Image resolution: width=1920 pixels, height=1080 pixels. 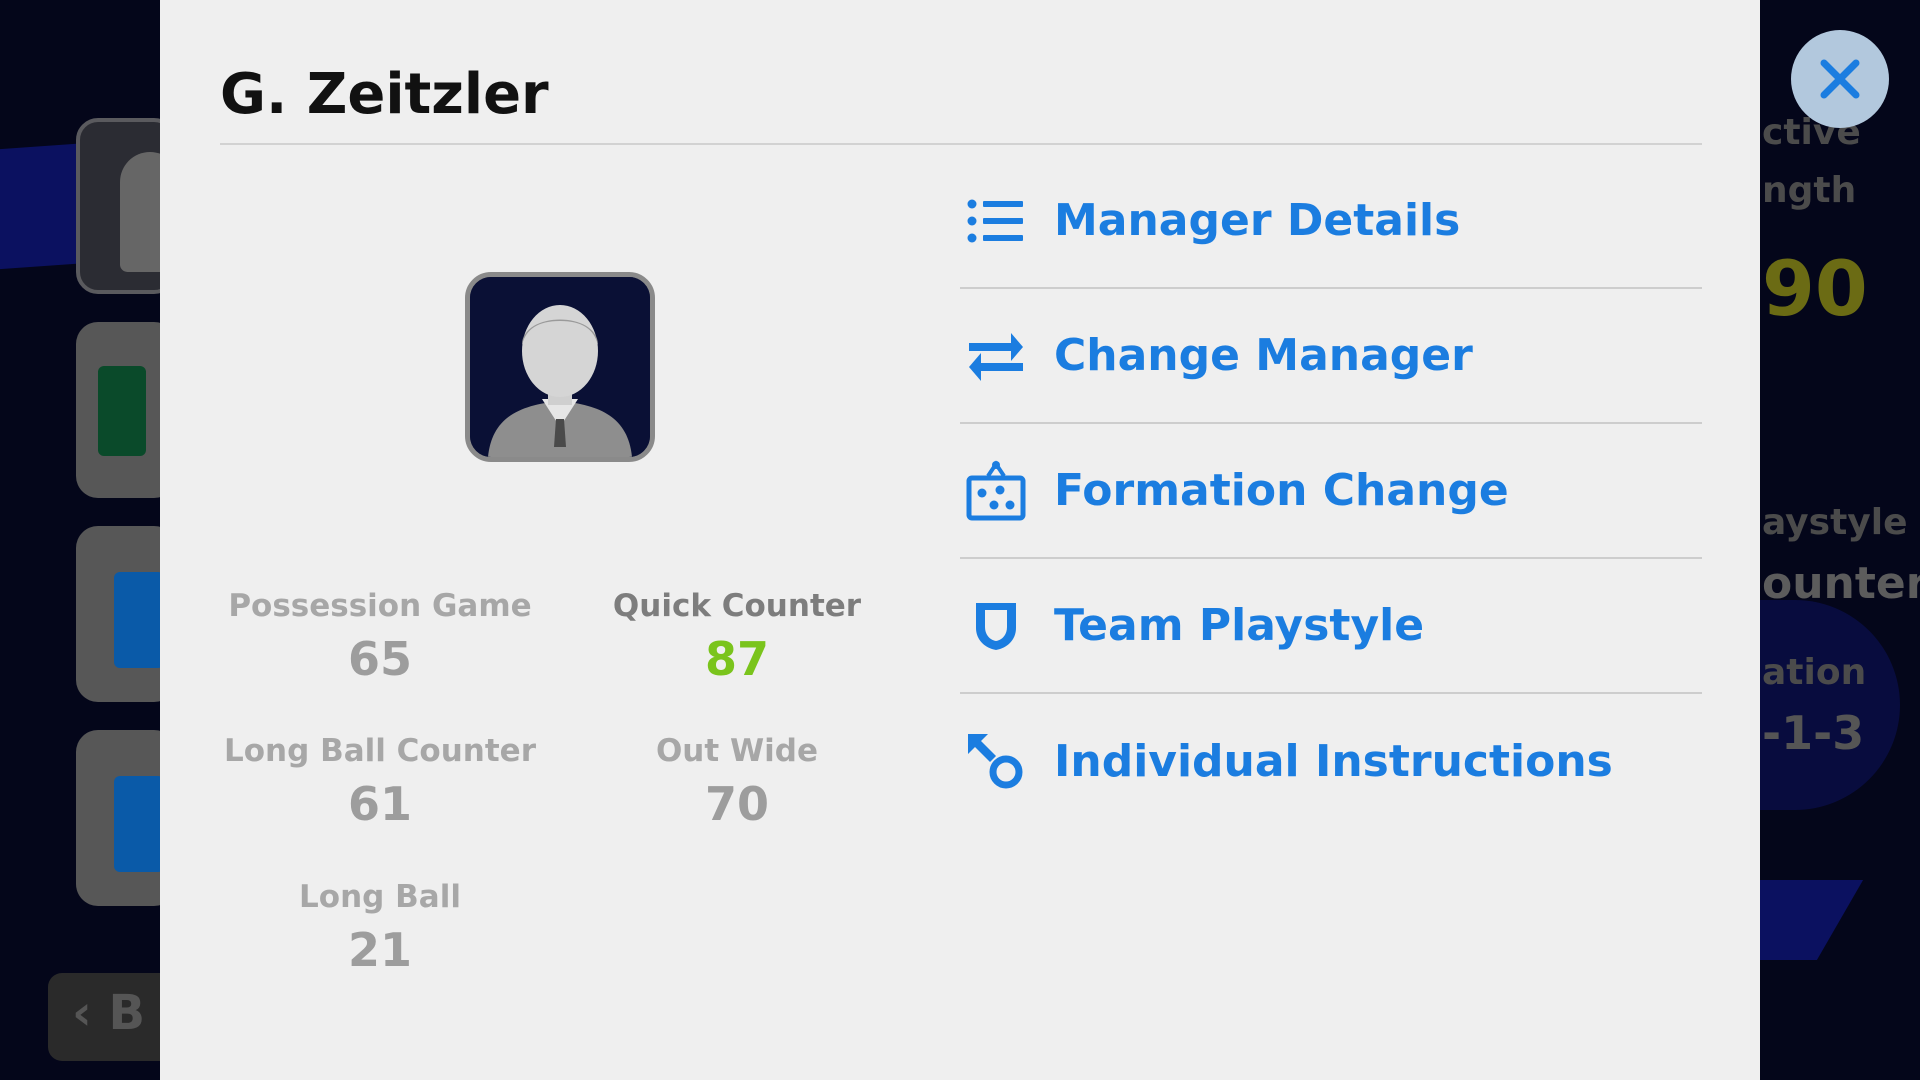 What do you see at coordinates (996, 762) in the screenshot?
I see `instruction-arrow-icon` at bounding box center [996, 762].